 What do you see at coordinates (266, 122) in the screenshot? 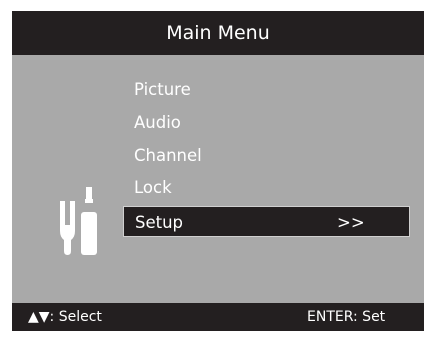
I see `menu-item-audio: Audio` at bounding box center [266, 122].